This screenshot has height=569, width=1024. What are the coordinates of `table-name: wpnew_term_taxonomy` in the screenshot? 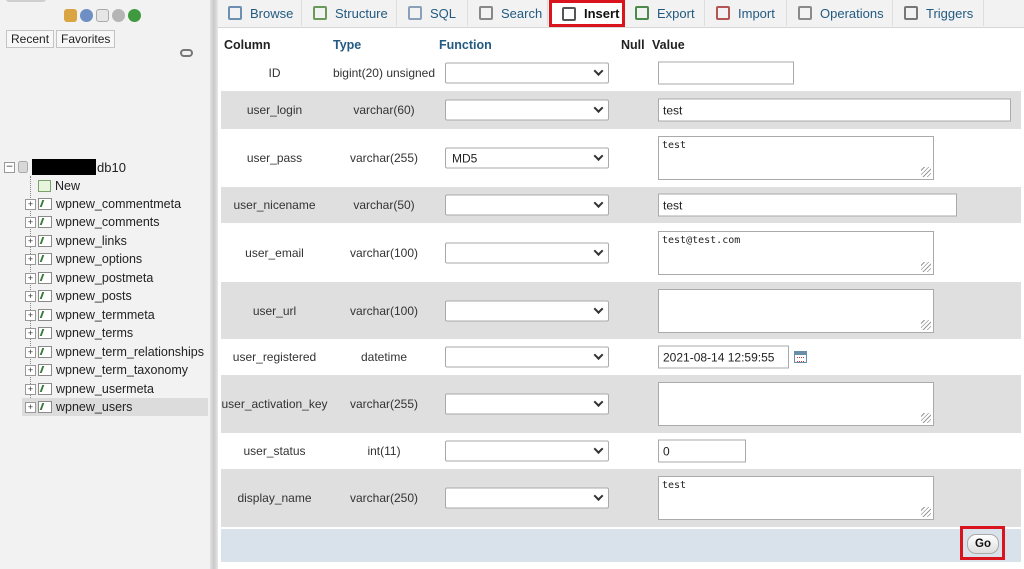 It's located at (122, 370).